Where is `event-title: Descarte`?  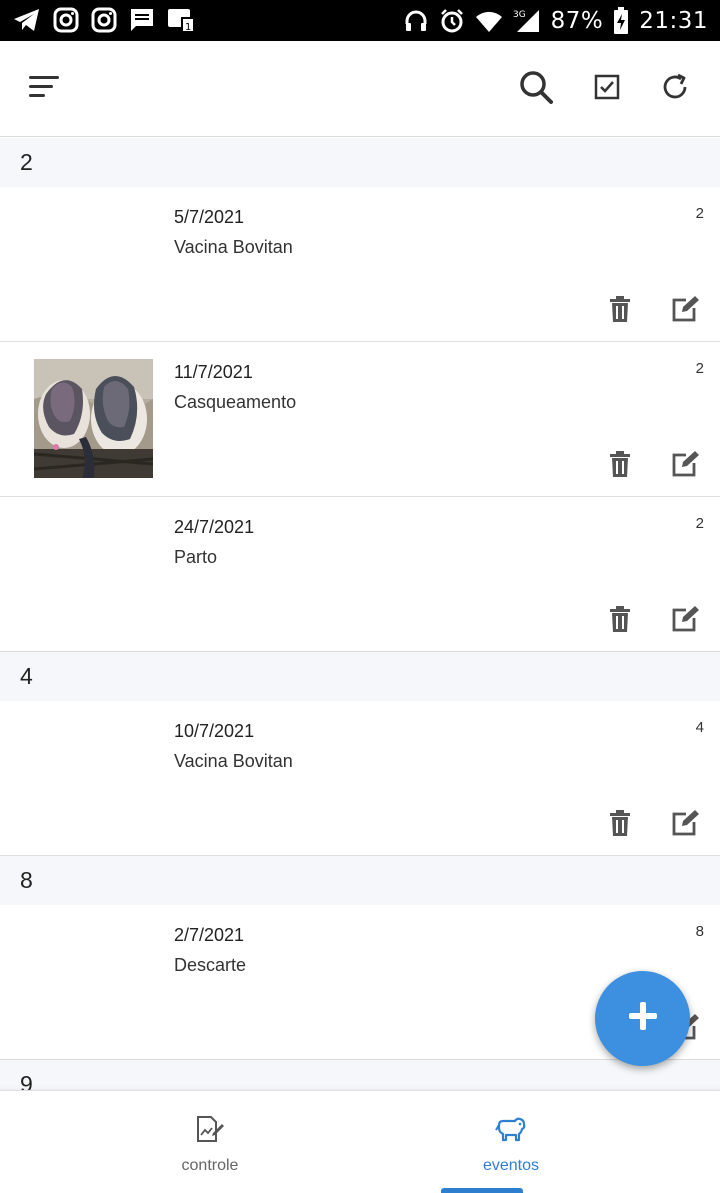
event-title: Descarte is located at coordinates (210, 965).